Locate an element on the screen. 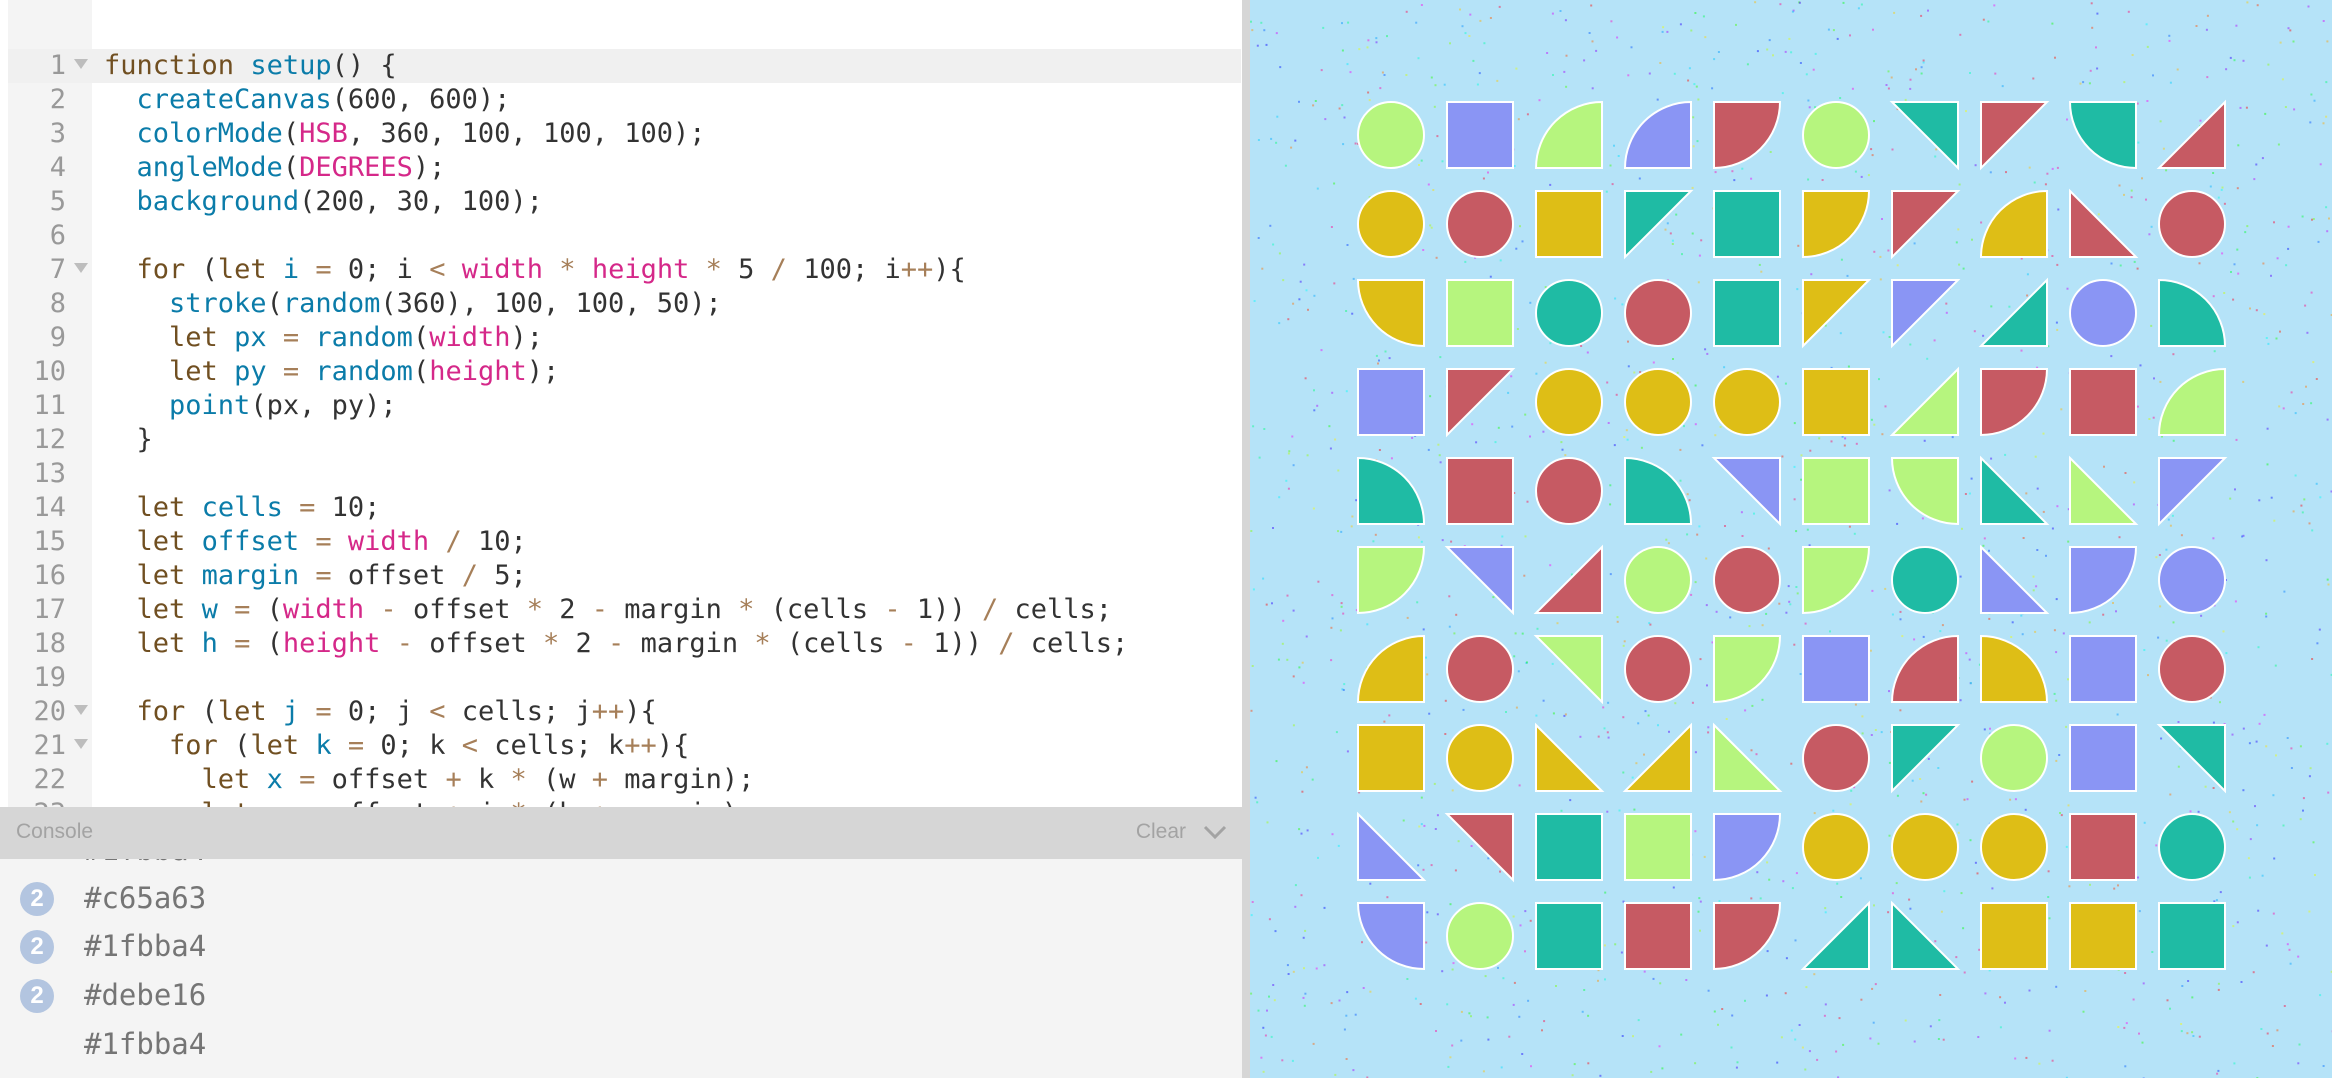 This screenshot has width=2332, height=1078. code-line: 19 is located at coordinates (624, 678).